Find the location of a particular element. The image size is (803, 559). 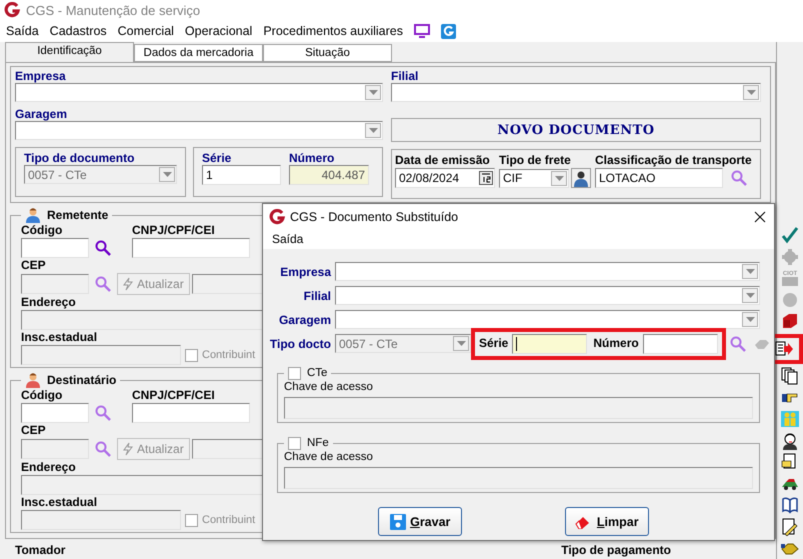

container-icon is located at coordinates (790, 321).